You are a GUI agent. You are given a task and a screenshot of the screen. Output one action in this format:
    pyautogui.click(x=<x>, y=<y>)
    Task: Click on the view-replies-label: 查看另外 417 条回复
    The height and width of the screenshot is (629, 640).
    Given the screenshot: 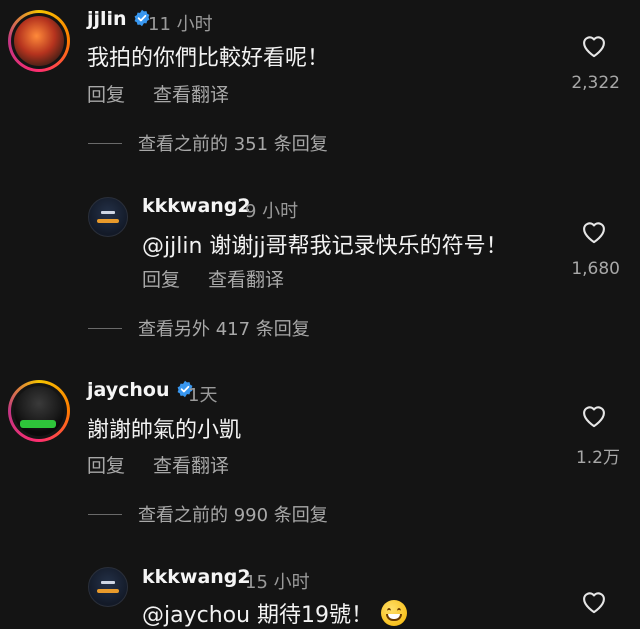 What is the action you would take?
    pyautogui.click(x=224, y=329)
    